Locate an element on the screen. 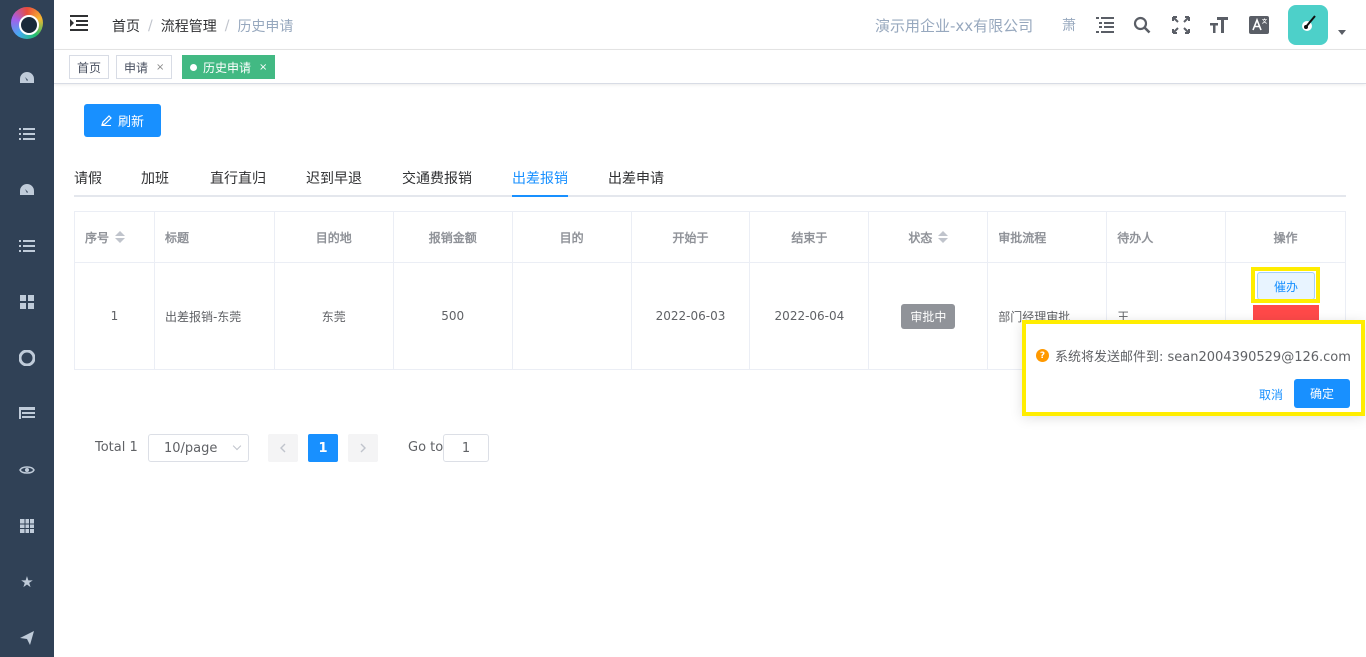 This screenshot has height=657, width=1366. tag-label: 历史申请 is located at coordinates (227, 67).